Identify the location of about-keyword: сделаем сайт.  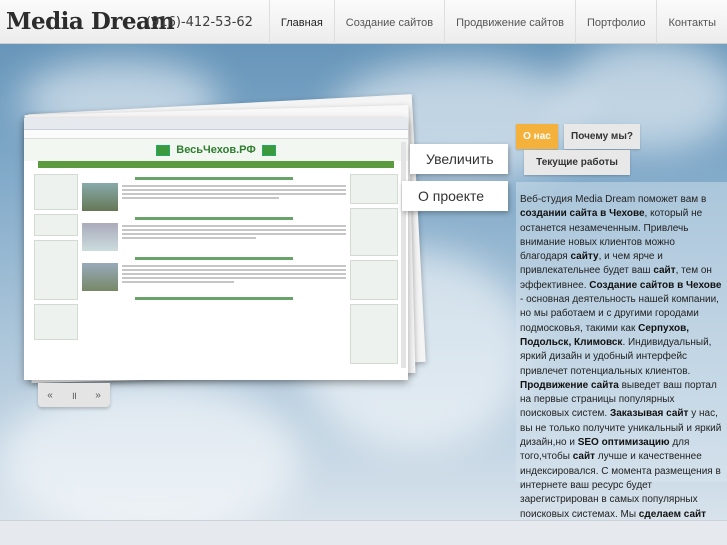
(672, 514).